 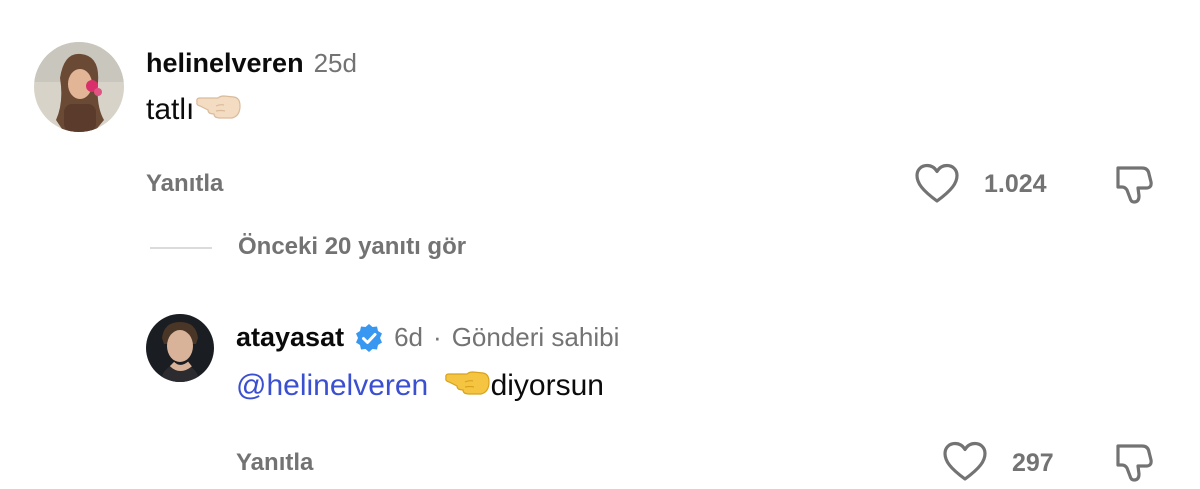 I want to click on comment-text: @helinelveren diyorsun, so click(x=420, y=387).